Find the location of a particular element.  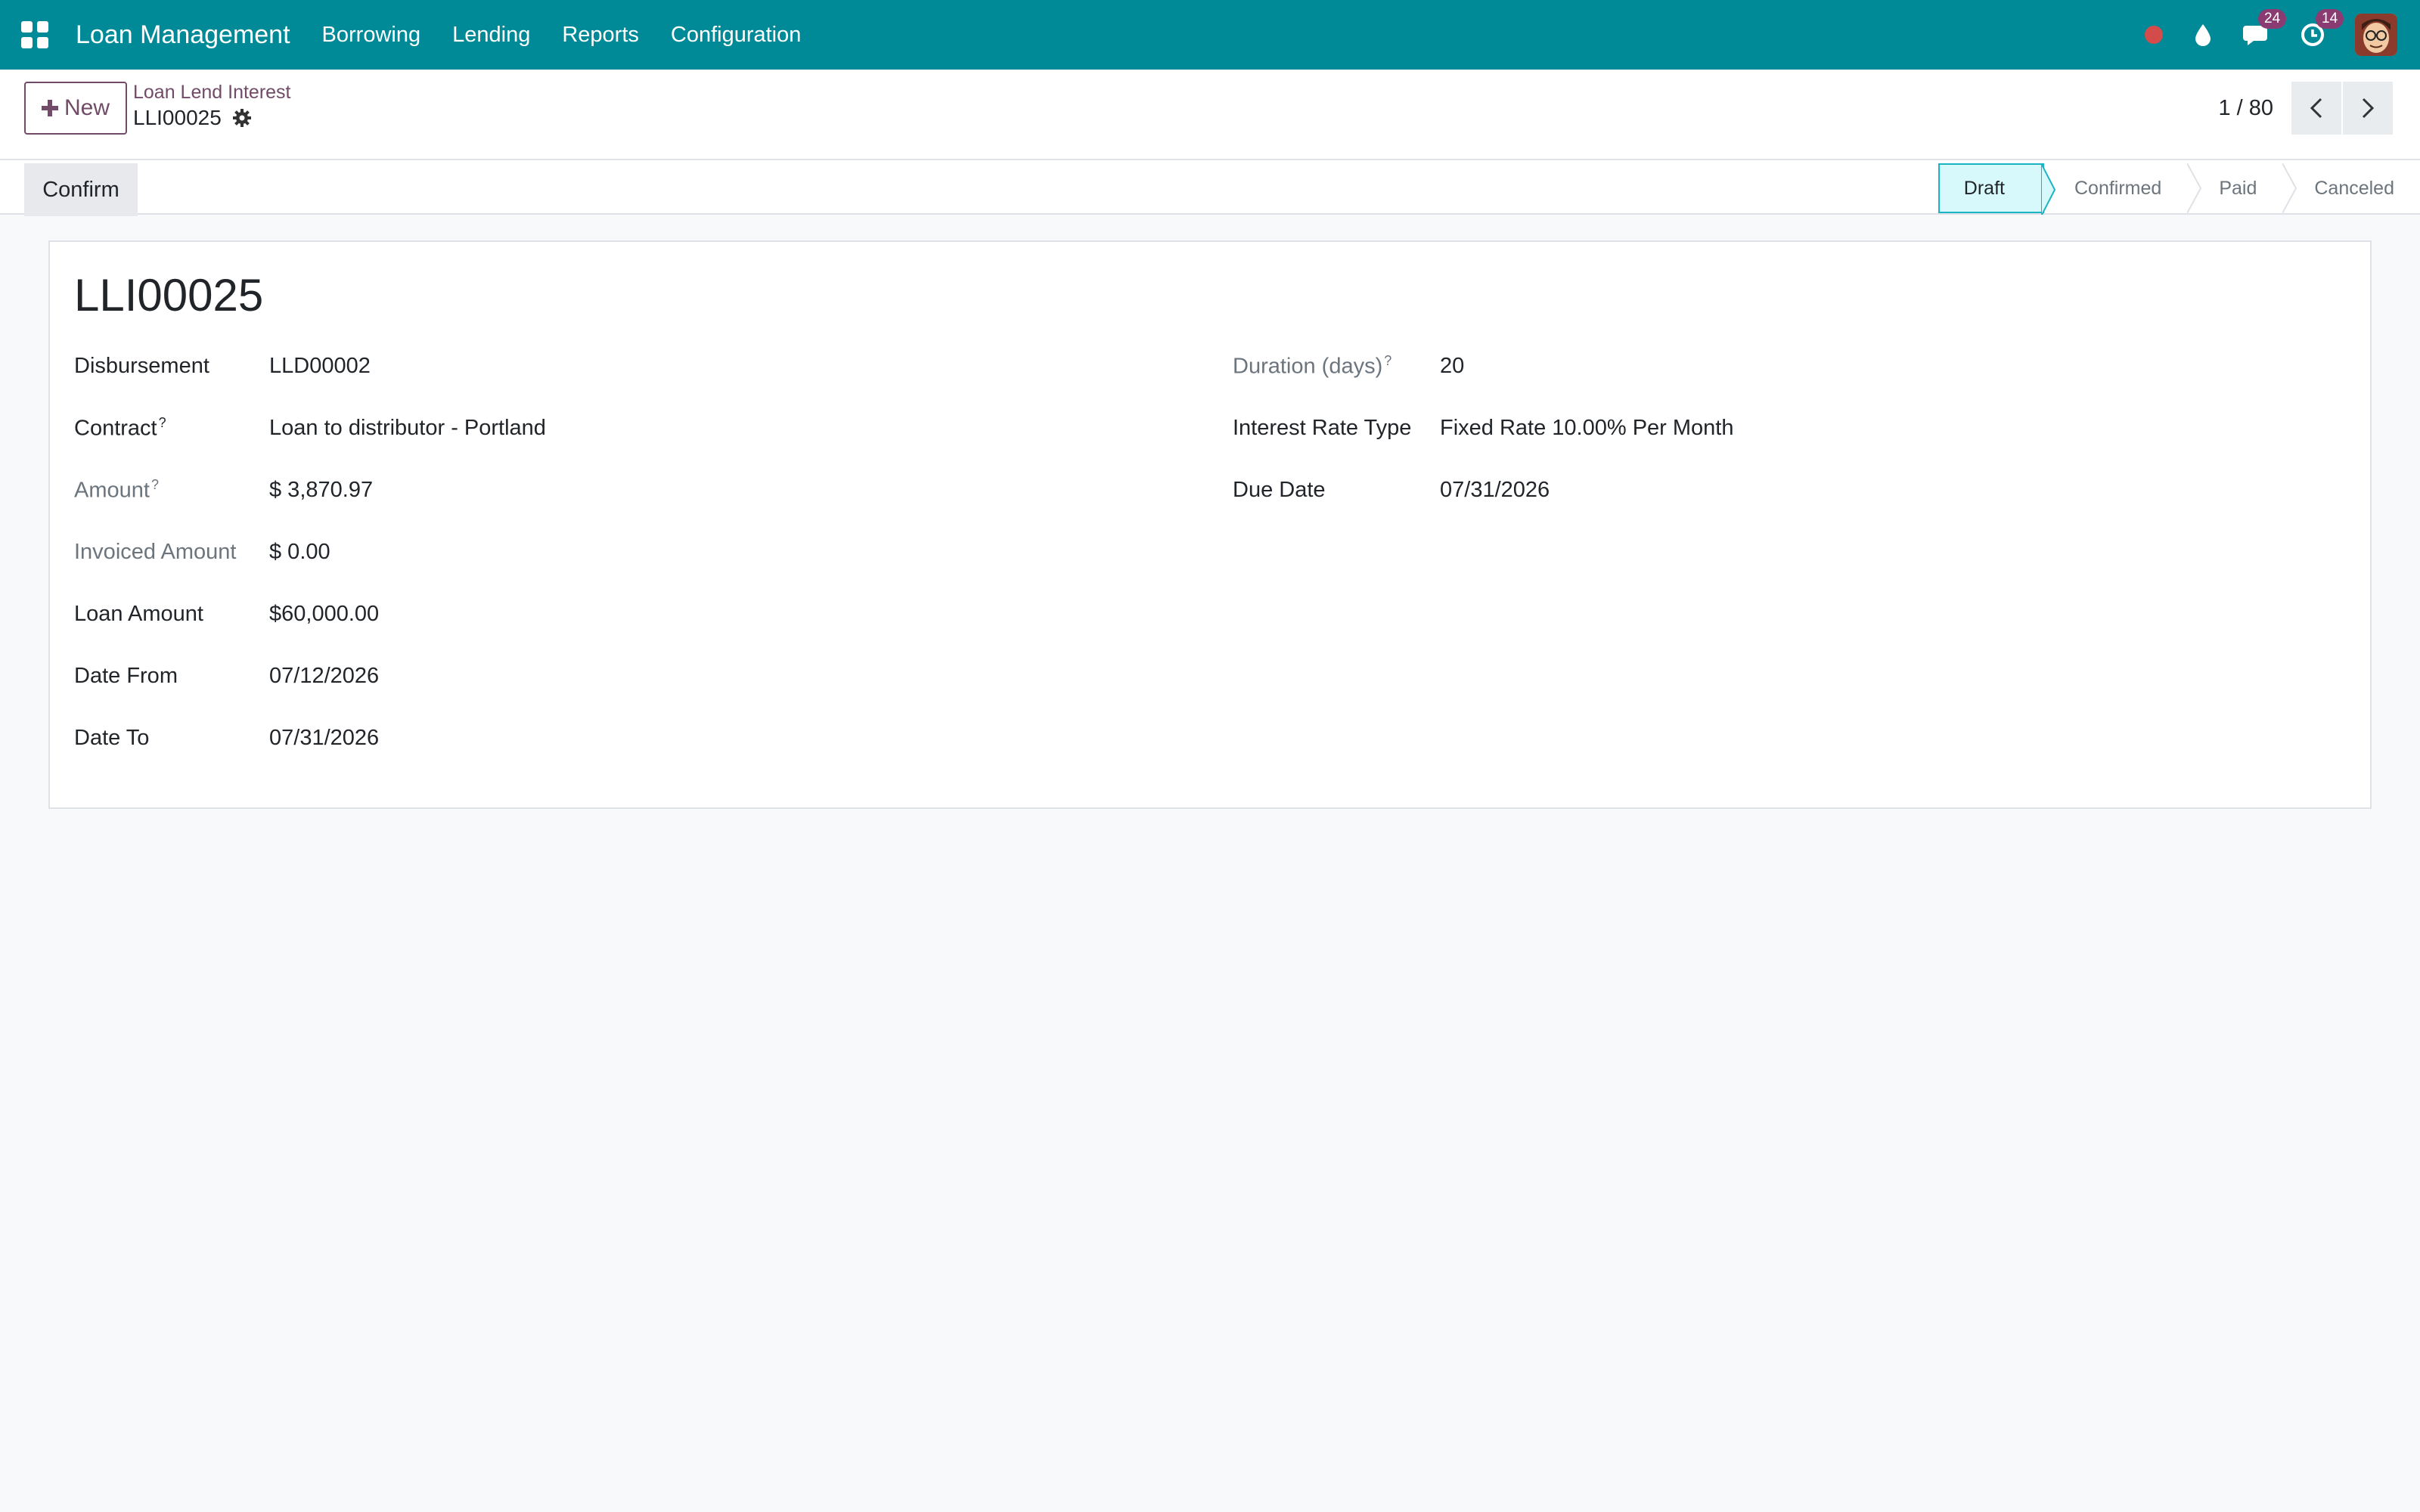

field-date-from: Date From is located at coordinates (126, 676).